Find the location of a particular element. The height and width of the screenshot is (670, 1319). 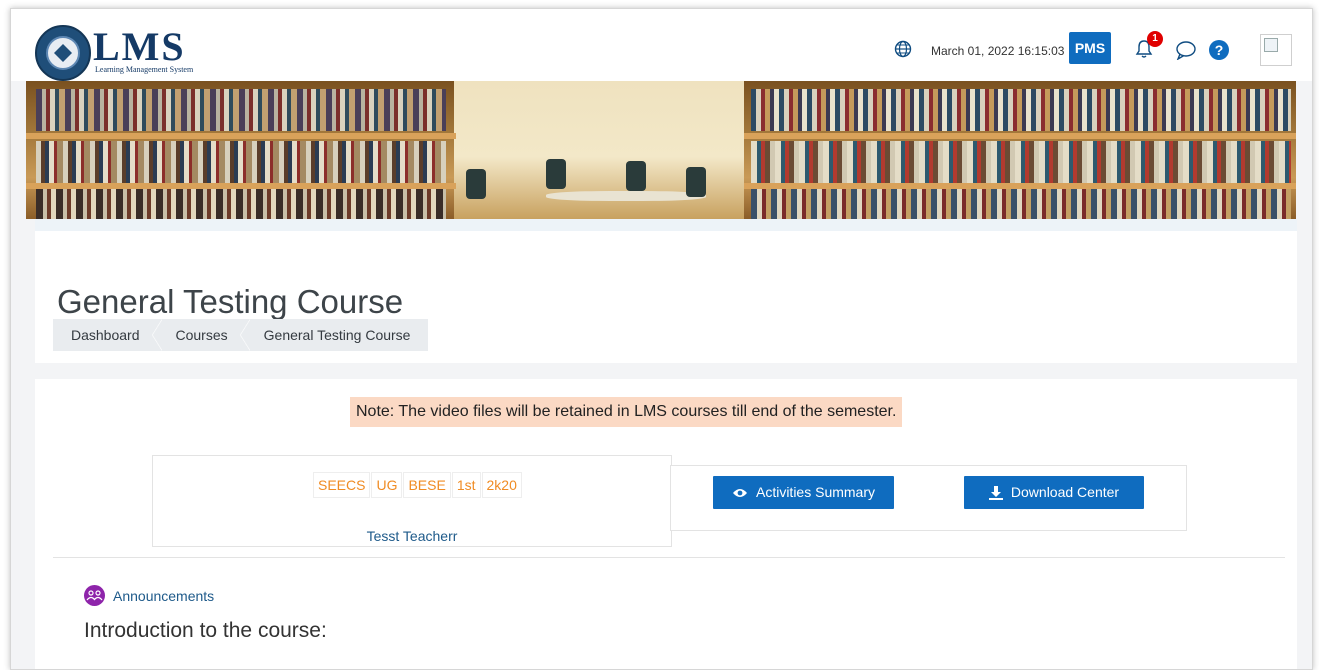

activities-summary-button: Activities Summary is located at coordinates (803, 492).